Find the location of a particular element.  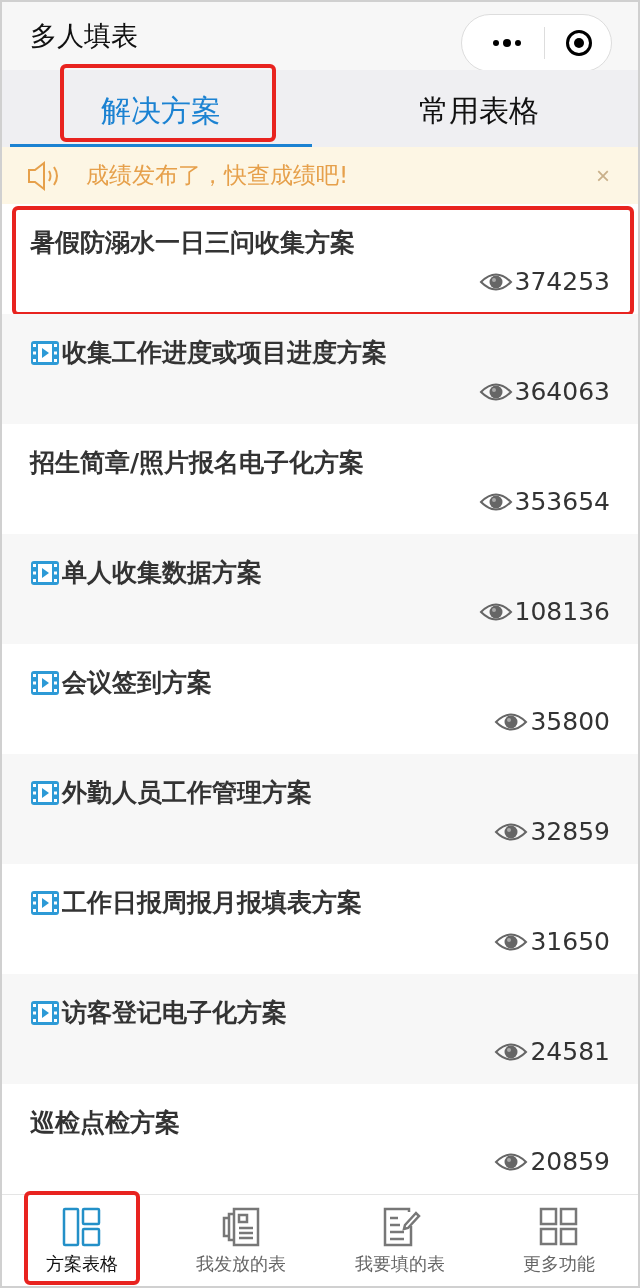

list-item: 收集工作进度或项目进度方案 364063 is located at coordinates (320, 369).